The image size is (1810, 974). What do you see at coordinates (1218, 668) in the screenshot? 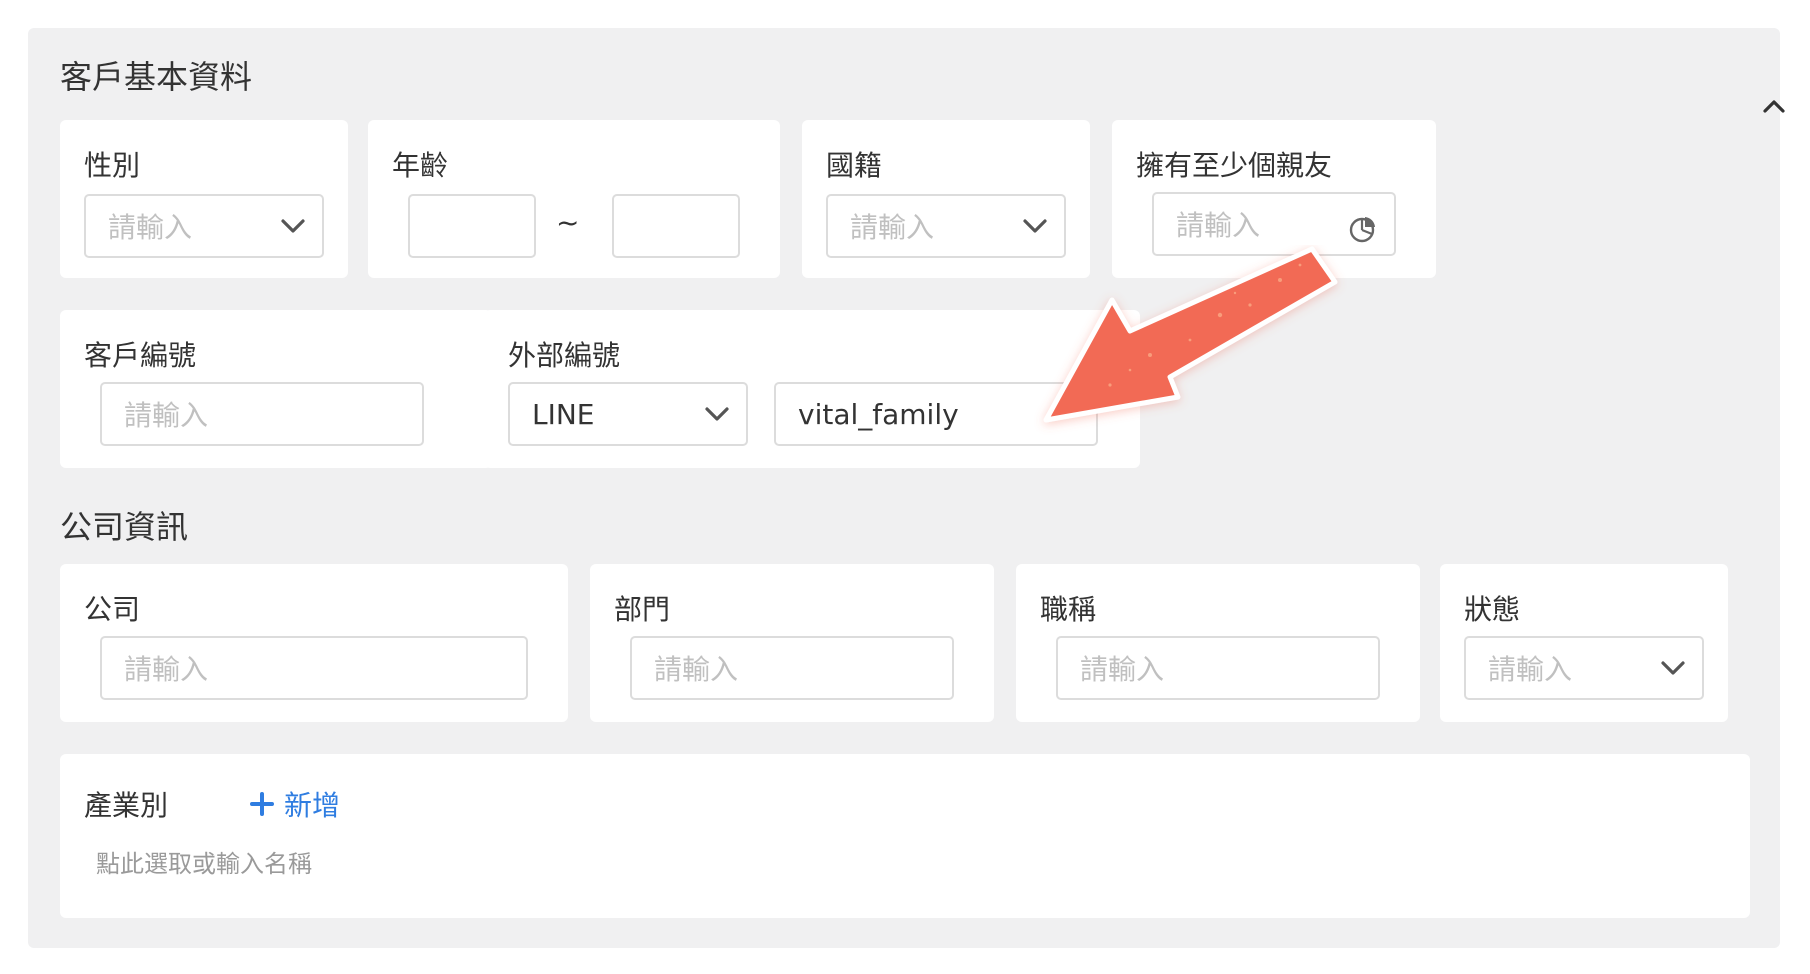
I see `job-title-input: 請輸入` at bounding box center [1218, 668].